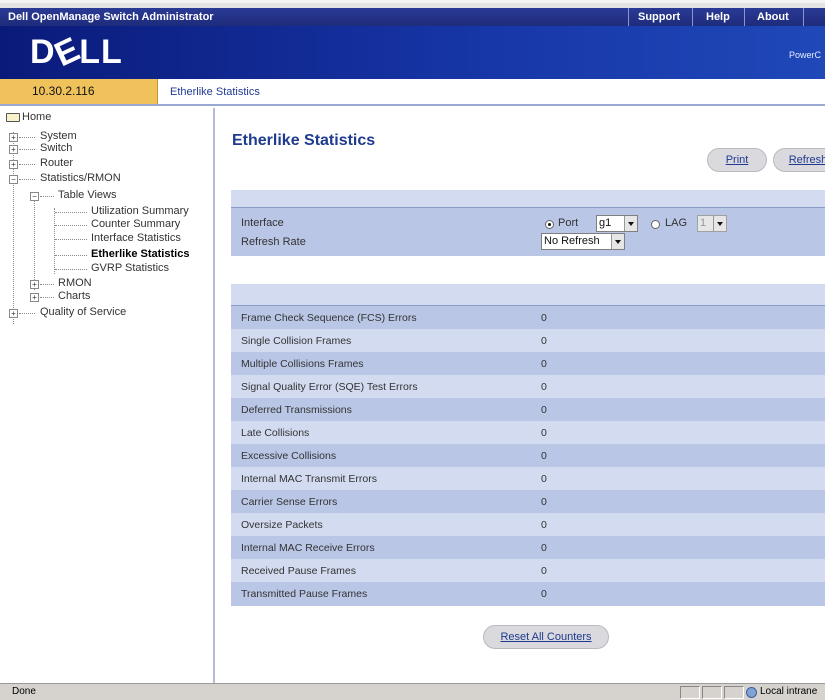  I want to click on lag-select: 1, so click(712, 223).